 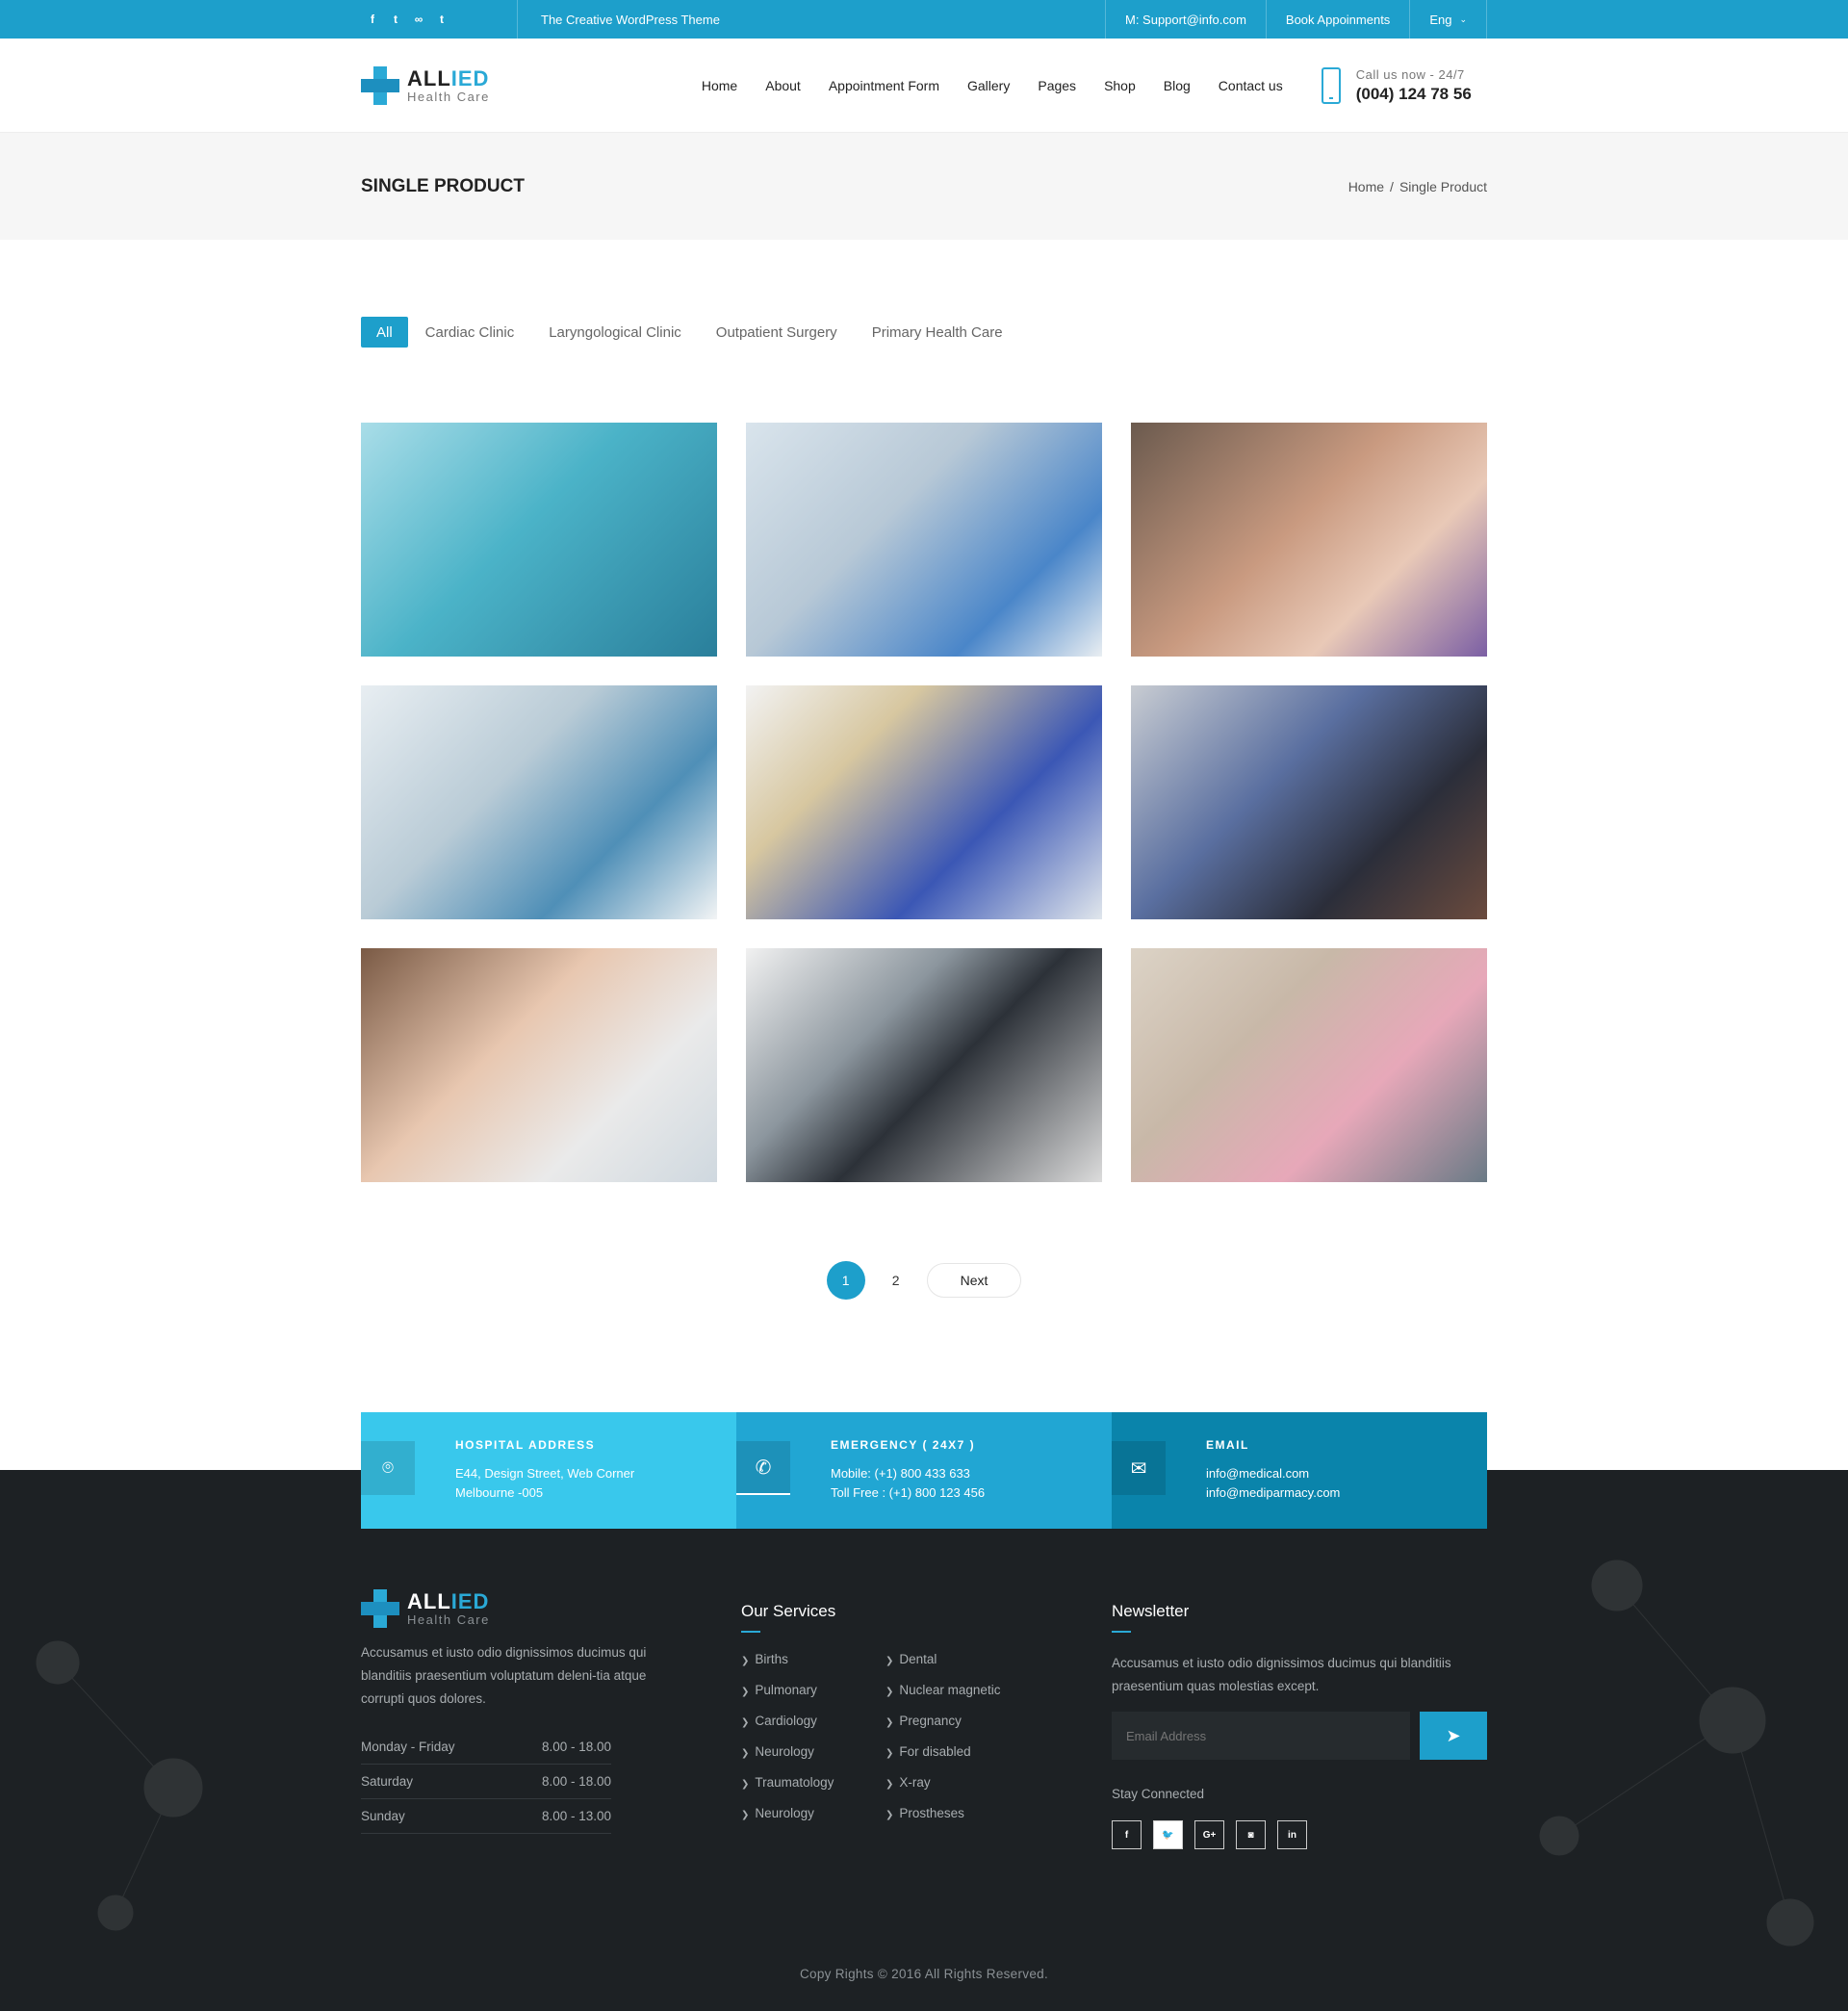 What do you see at coordinates (988, 85) in the screenshot?
I see `nav-item-gallery: Gallery` at bounding box center [988, 85].